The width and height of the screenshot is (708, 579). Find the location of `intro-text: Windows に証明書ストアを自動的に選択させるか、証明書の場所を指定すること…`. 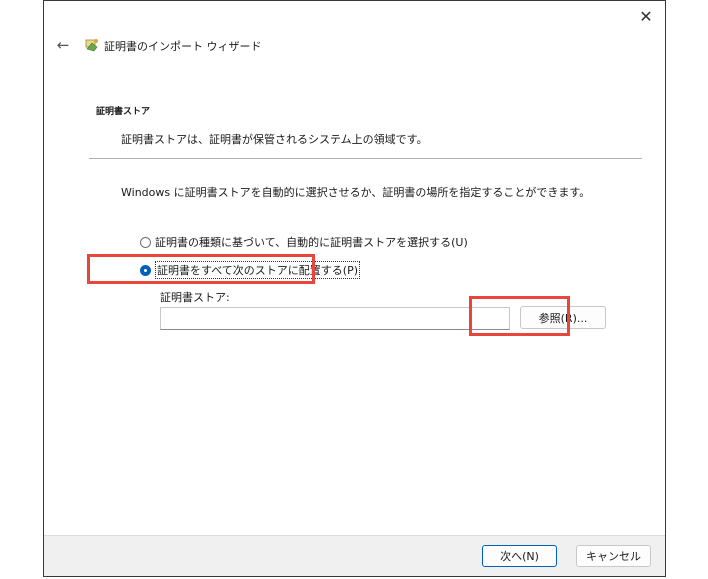

intro-text: Windows に証明書ストアを自動的に選択させるか、証明書の場所を指定すること… is located at coordinates (356, 192).